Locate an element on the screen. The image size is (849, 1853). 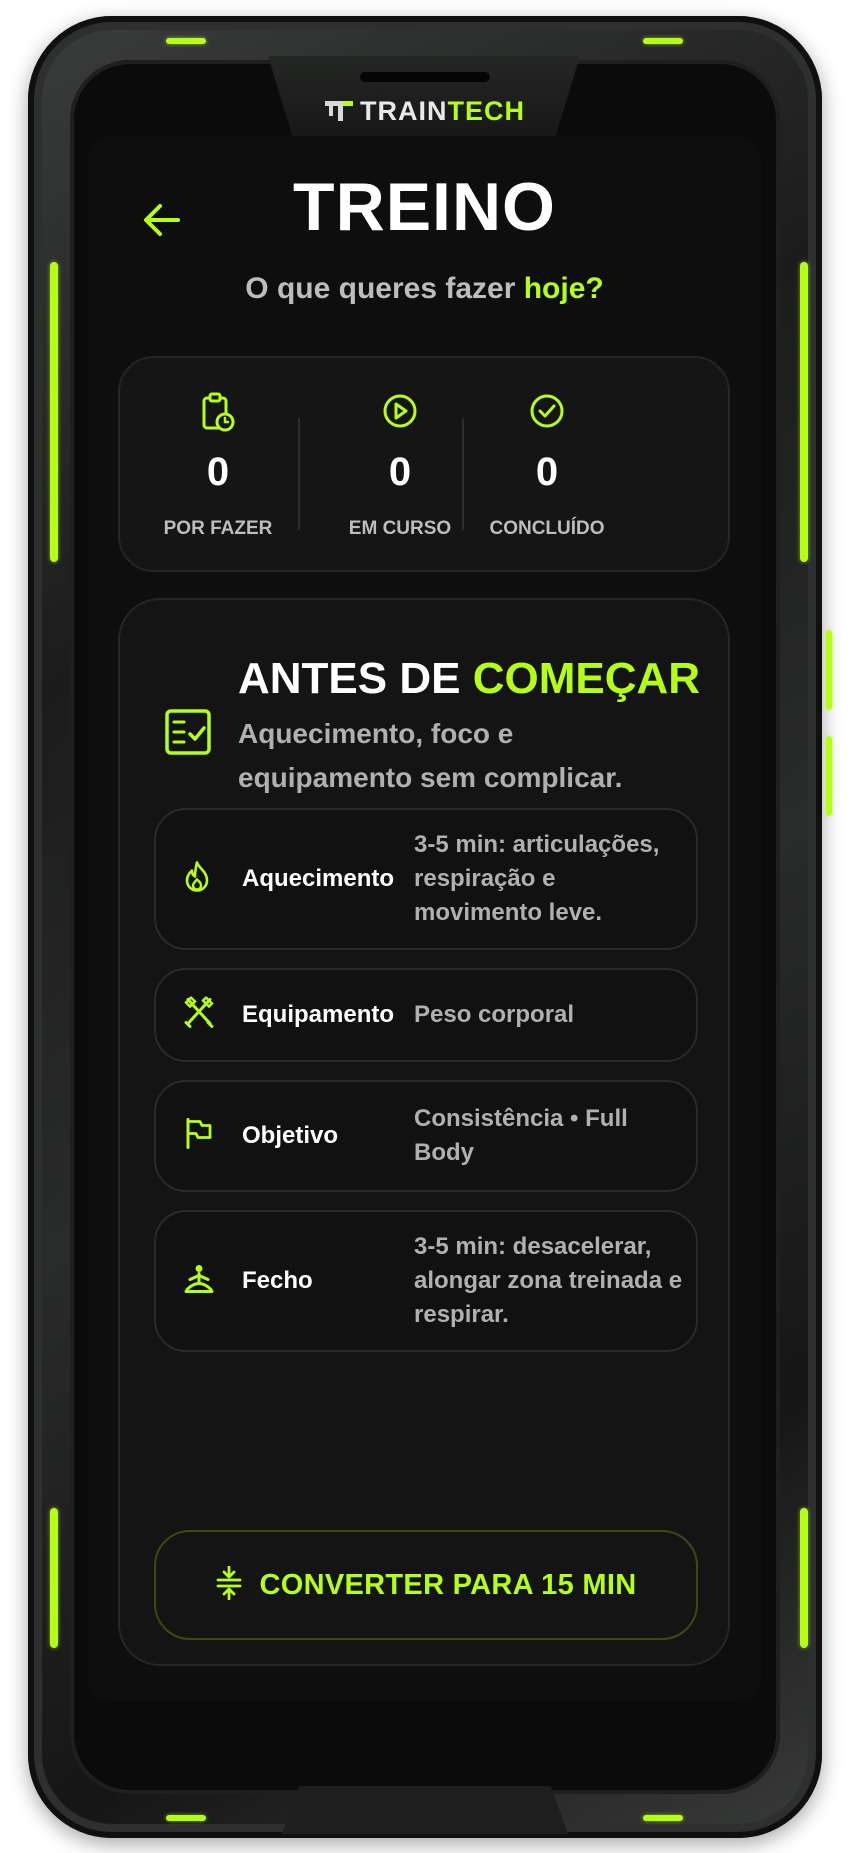
subtitle-text: O que queres fazer is located at coordinates (380, 288).